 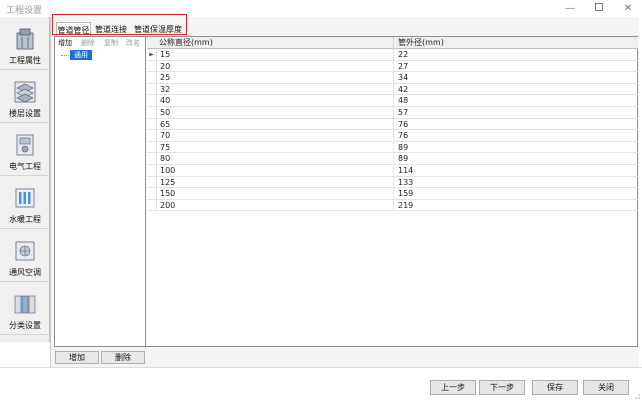 I want to click on cell-nominal-diameter: 80, so click(x=275, y=159).